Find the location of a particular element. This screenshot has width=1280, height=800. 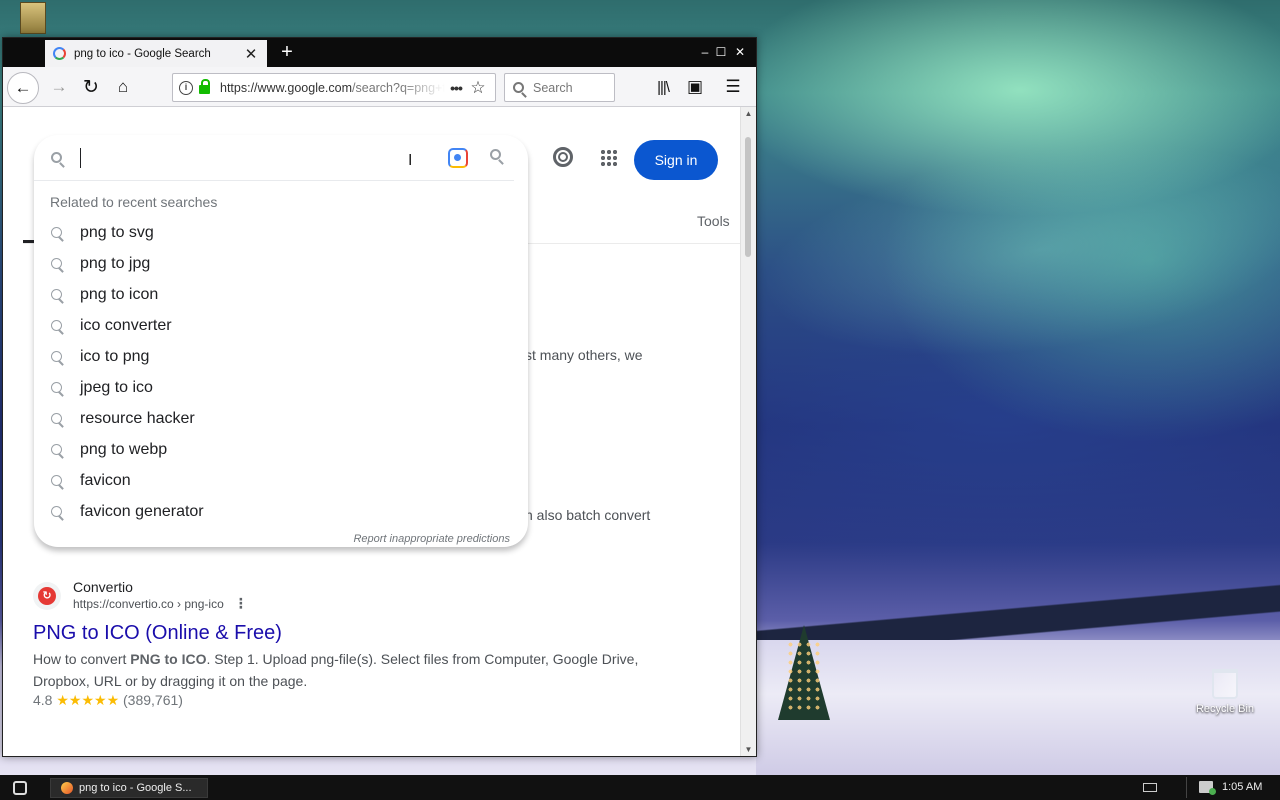

google-apps-icon is located at coordinates (609, 158).